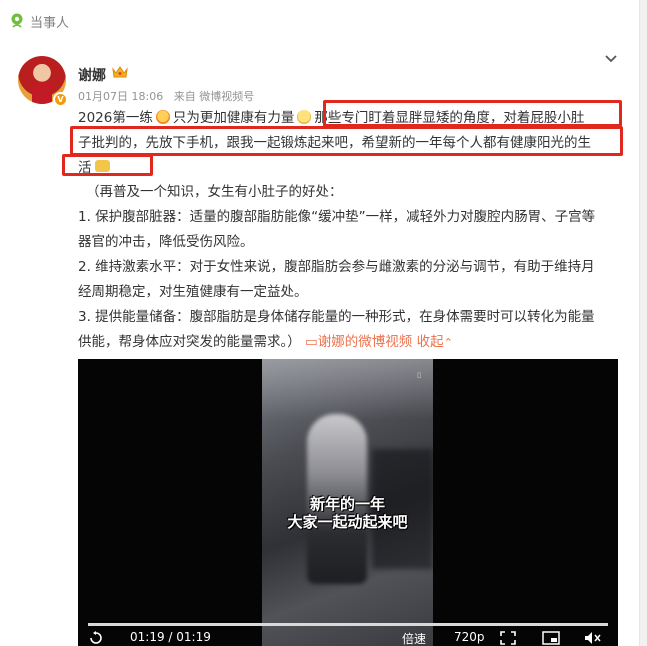  I want to click on video-progress-bar, so click(348, 624).